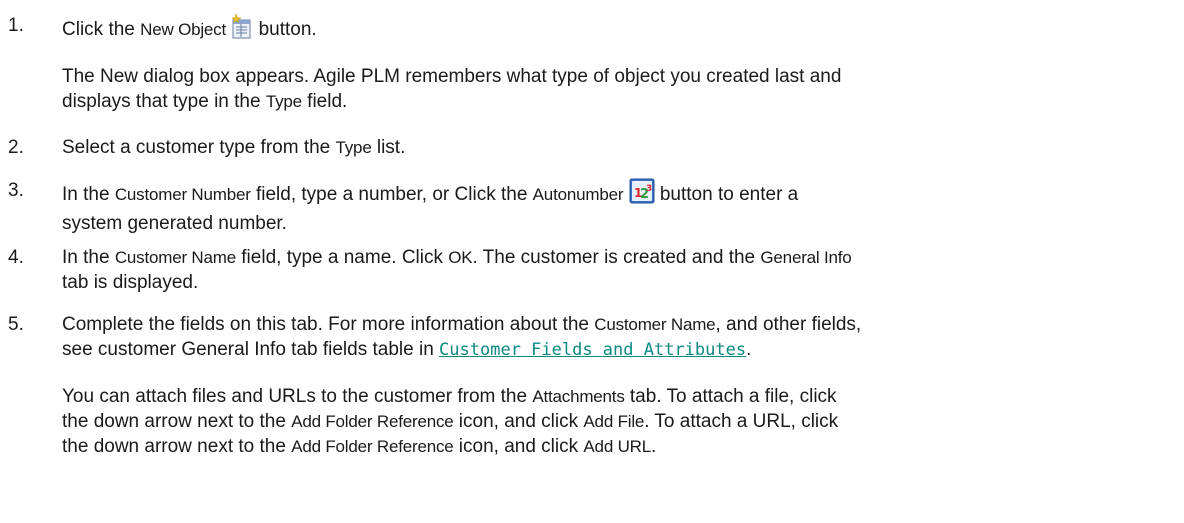 Image resolution: width=1184 pixels, height=523 pixels. Describe the element at coordinates (16, 190) in the screenshot. I see `step-number: 3.` at that location.